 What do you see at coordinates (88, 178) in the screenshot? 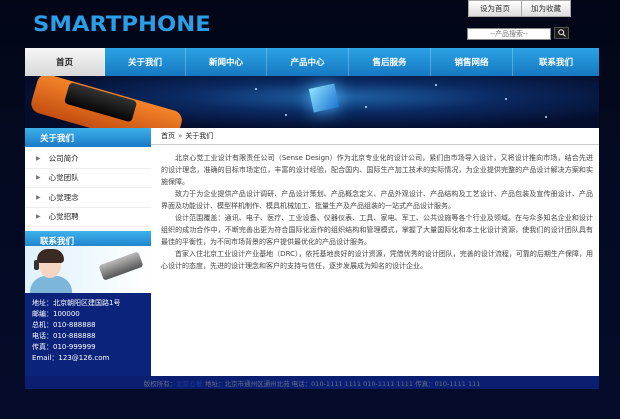
I see `sidebar-item-team: ▶ 心觉团队` at bounding box center [88, 178].